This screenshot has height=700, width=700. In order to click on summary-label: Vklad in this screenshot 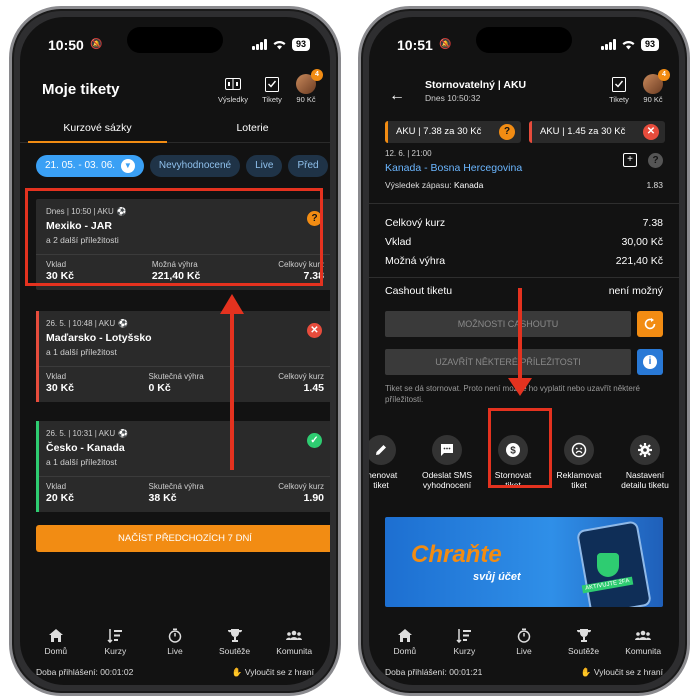, I will do `click(398, 242)`.